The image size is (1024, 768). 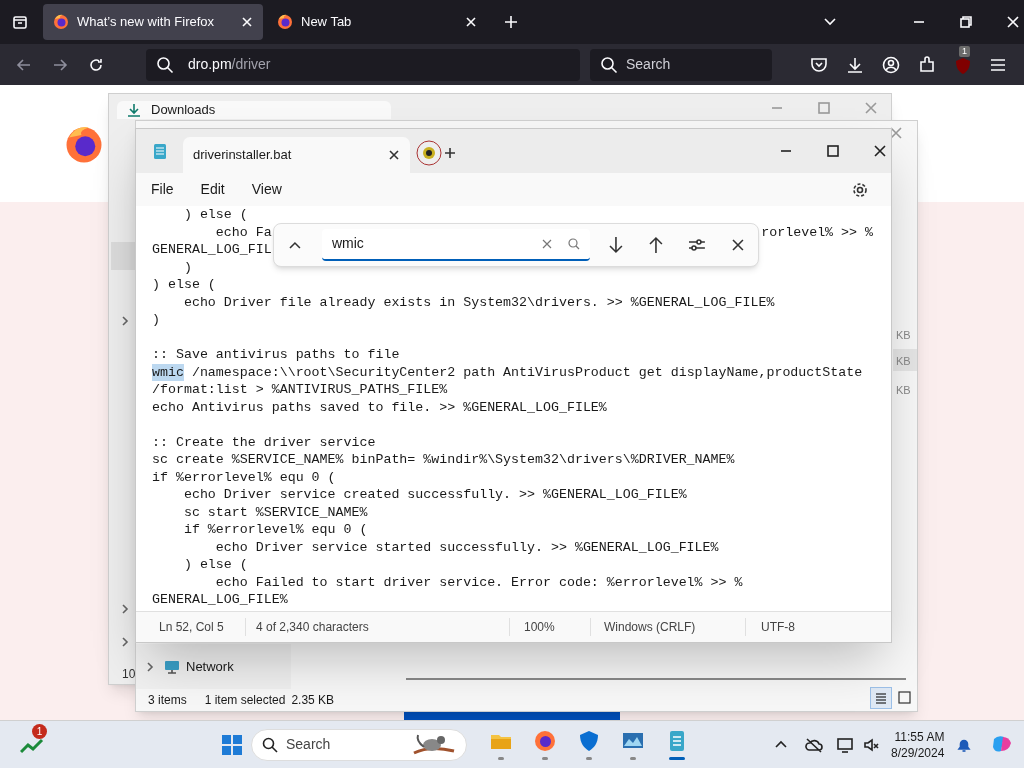 What do you see at coordinates (697, 245) in the screenshot?
I see `options-icon` at bounding box center [697, 245].